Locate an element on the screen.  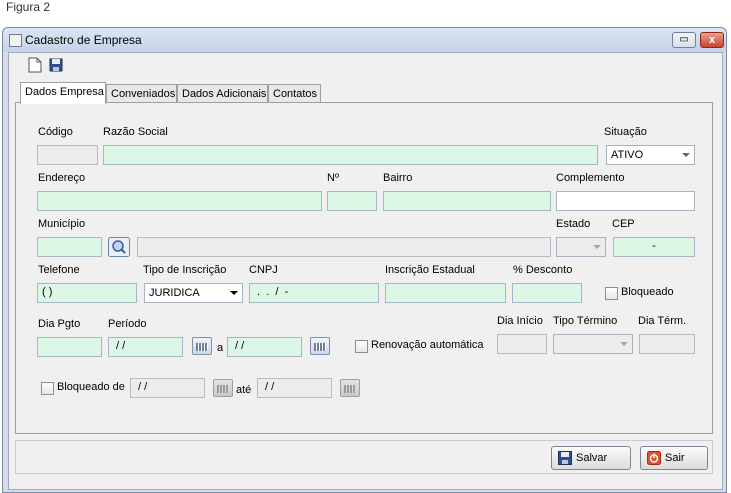
tipo-inscricao-select: JURIDICA is located at coordinates (193, 293).